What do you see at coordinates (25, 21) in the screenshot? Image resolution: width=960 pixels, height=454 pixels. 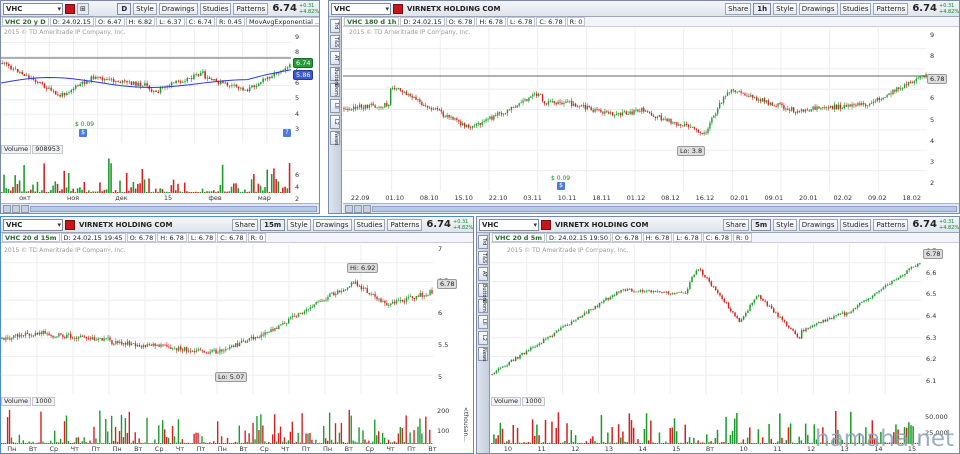 I see `chart-descriptor: VHC 20 y D` at bounding box center [25, 21].